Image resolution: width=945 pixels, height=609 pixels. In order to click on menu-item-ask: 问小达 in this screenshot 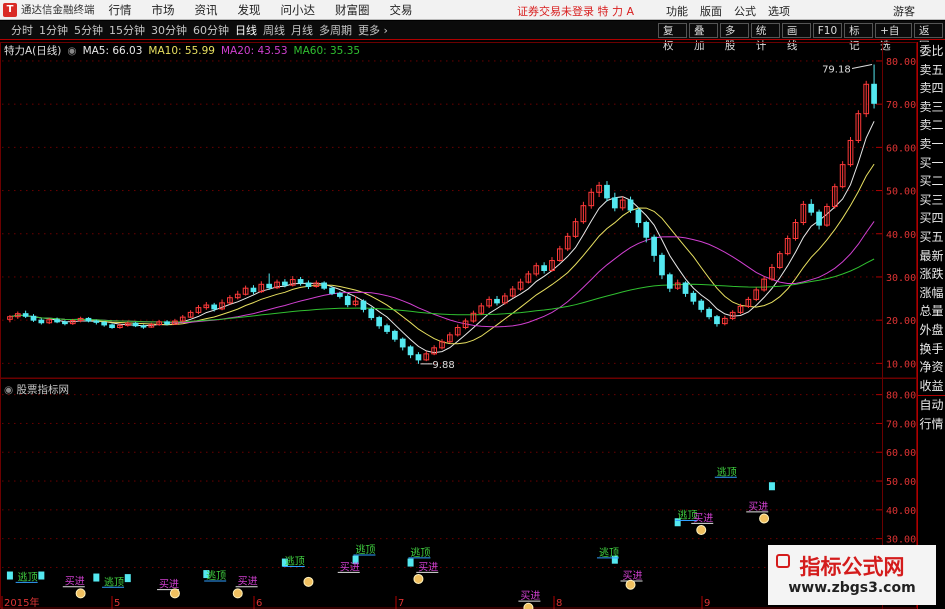, I will do `click(298, 10)`.